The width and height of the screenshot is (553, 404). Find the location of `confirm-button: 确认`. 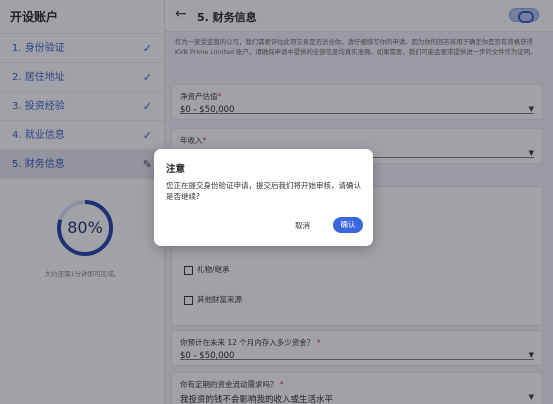

confirm-button: 确认 is located at coordinates (348, 225).